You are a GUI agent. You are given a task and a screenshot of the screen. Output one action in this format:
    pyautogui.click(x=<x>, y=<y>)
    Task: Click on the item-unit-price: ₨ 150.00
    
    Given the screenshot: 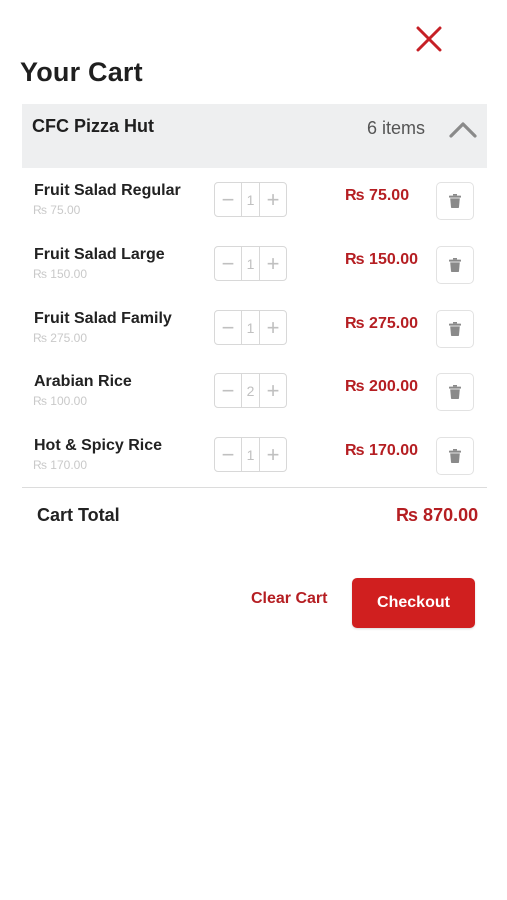 What is the action you would take?
    pyautogui.click(x=60, y=274)
    